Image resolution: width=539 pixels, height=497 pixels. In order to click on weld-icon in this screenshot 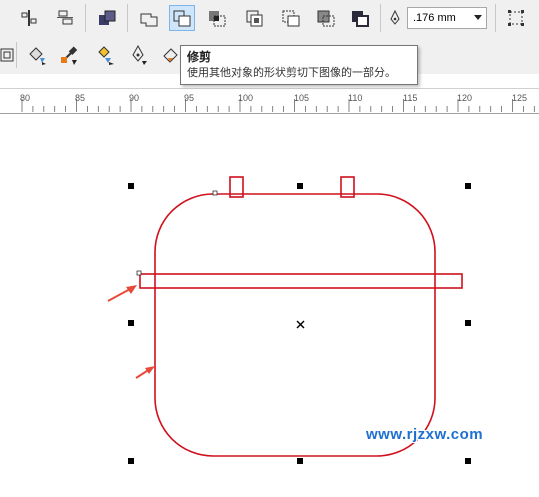, I will do `click(149, 18)`.